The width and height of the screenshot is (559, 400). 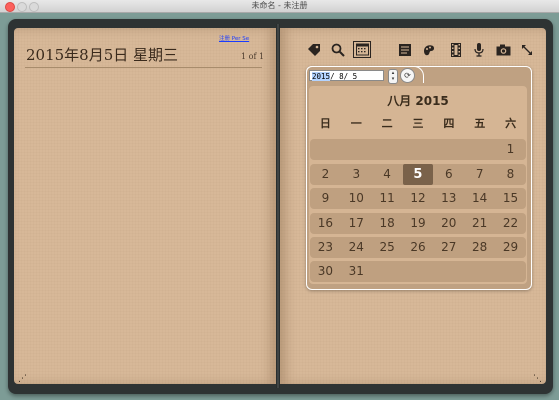 I want to click on expand-icon, so click(x=527, y=50).